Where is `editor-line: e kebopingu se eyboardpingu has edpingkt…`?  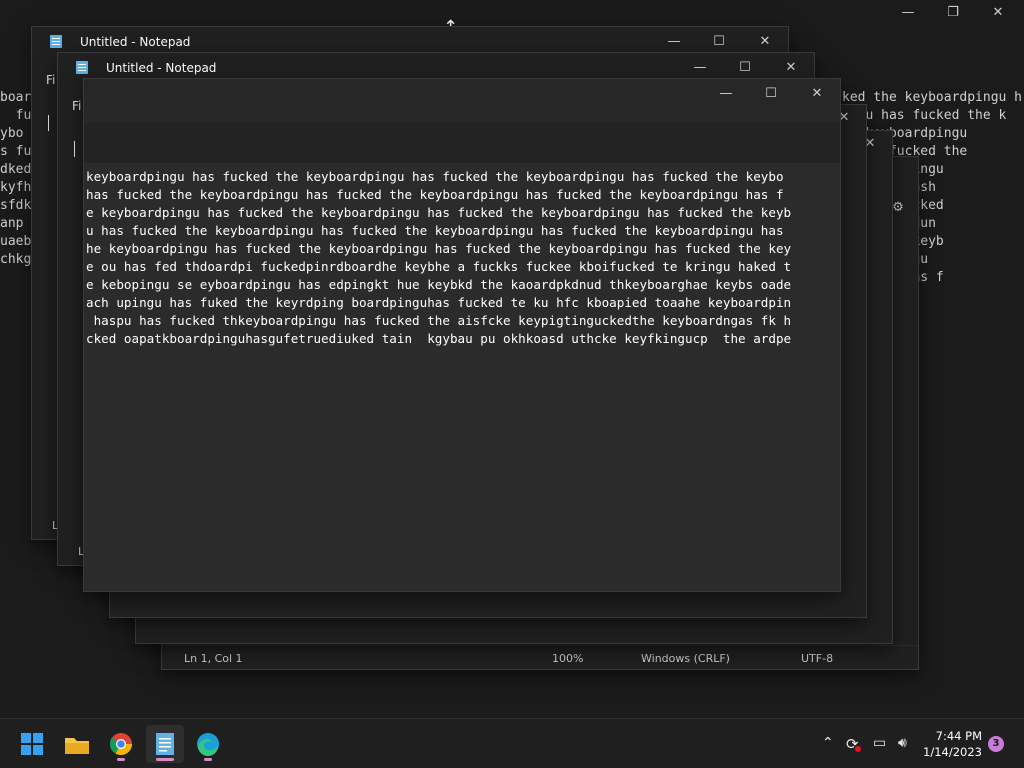 editor-line: e kebopingu se eyboardpingu has edpingkt… is located at coordinates (439, 284).